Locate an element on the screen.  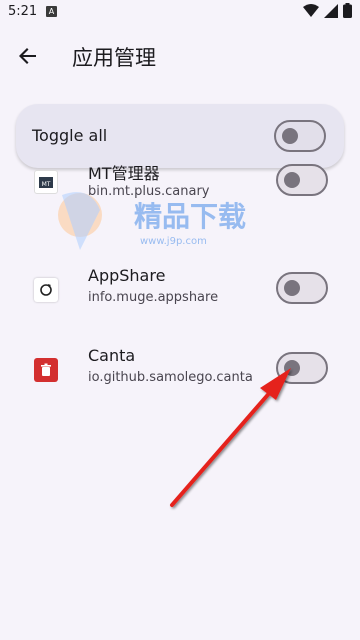
back-button is located at coordinates (28, 56).